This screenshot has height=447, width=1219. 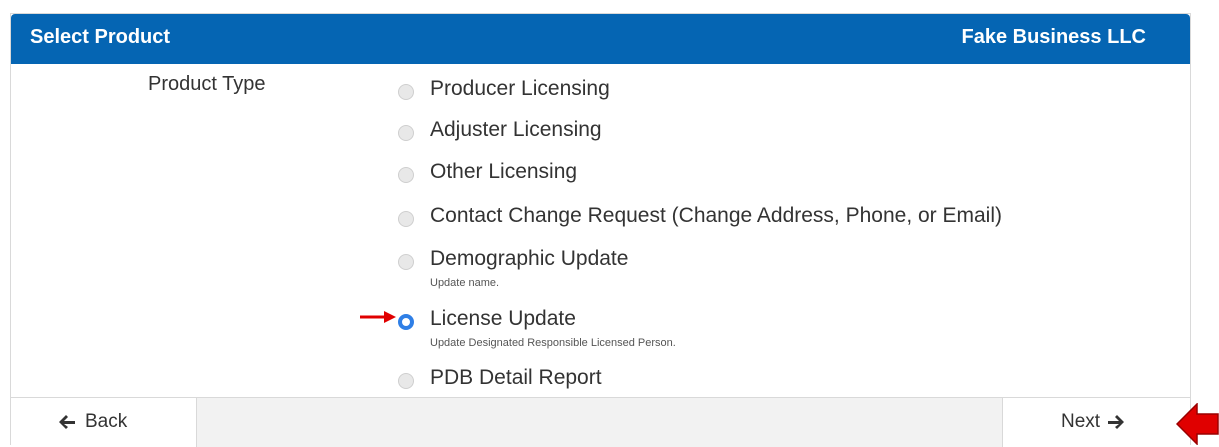 What do you see at coordinates (1116, 422) in the screenshot?
I see `arrow-right-icon` at bounding box center [1116, 422].